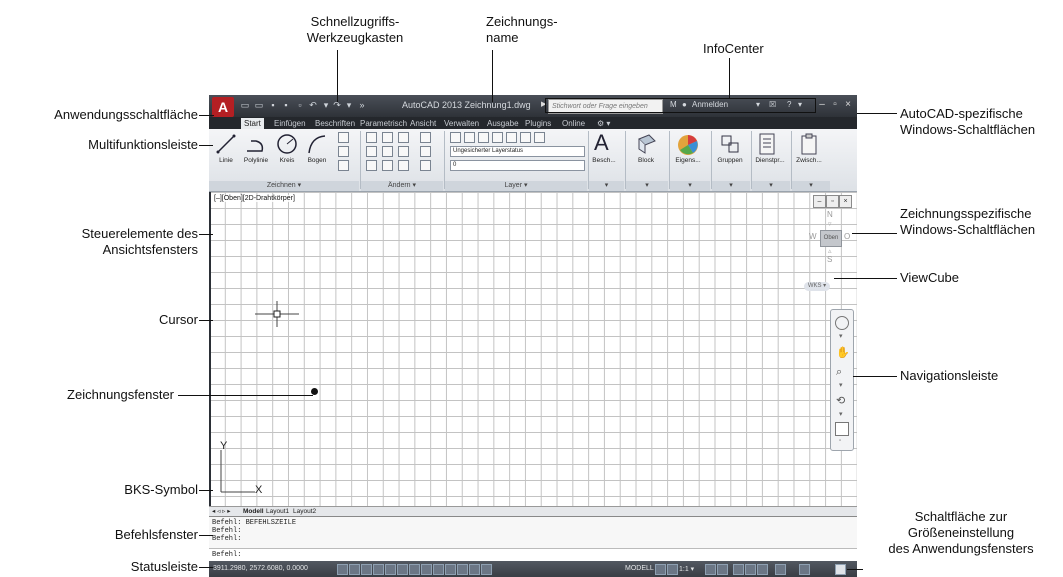  I want to click on quick-access-menu-icon: », so click(362, 105).